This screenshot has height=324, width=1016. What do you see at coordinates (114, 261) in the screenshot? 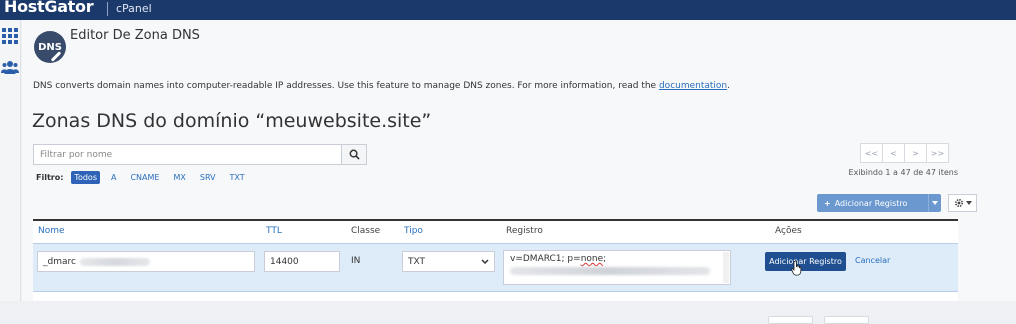
I see `blurred-domain` at bounding box center [114, 261].